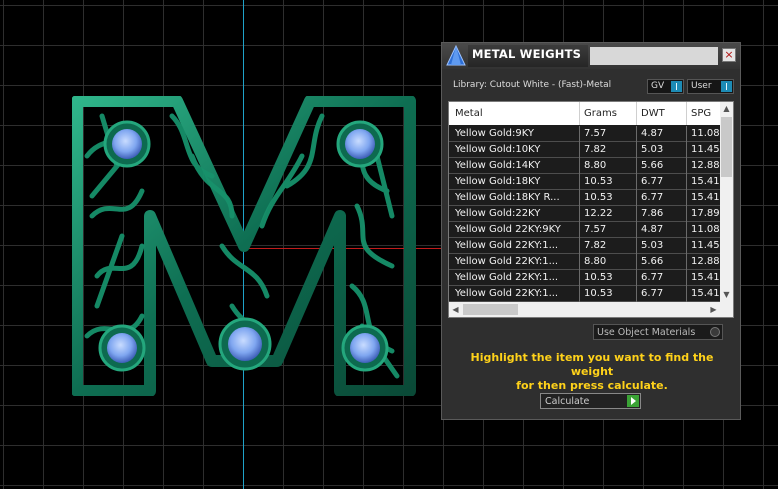 This screenshot has width=778, height=489. What do you see at coordinates (653, 113) in the screenshot?
I see `column-header-dwt: DWT` at bounding box center [653, 113].